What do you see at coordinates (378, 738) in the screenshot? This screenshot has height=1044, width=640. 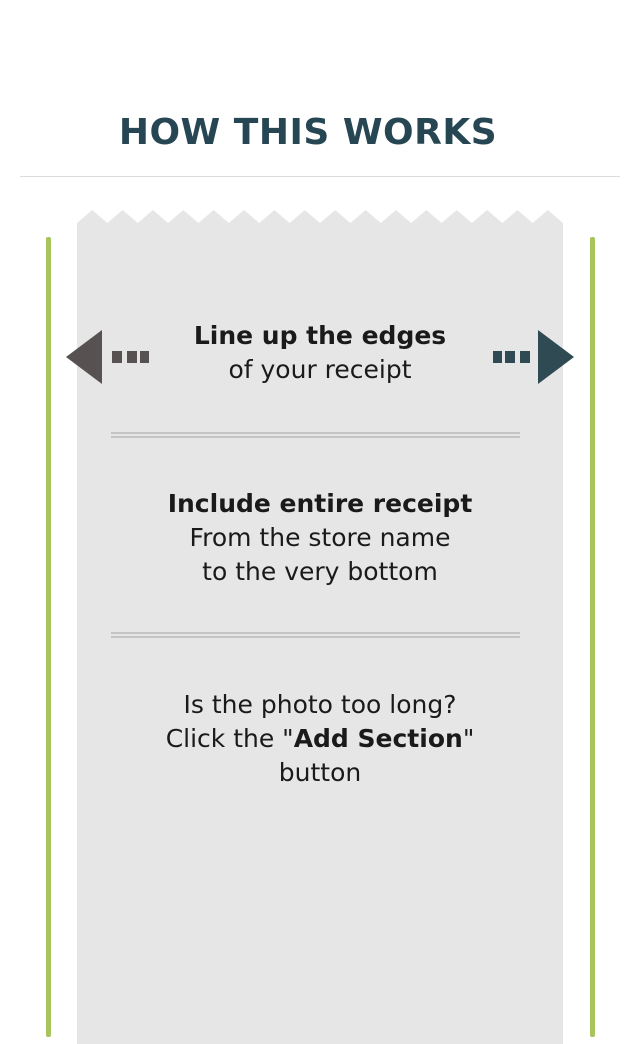 I see `add-section-label: Add Section` at bounding box center [378, 738].